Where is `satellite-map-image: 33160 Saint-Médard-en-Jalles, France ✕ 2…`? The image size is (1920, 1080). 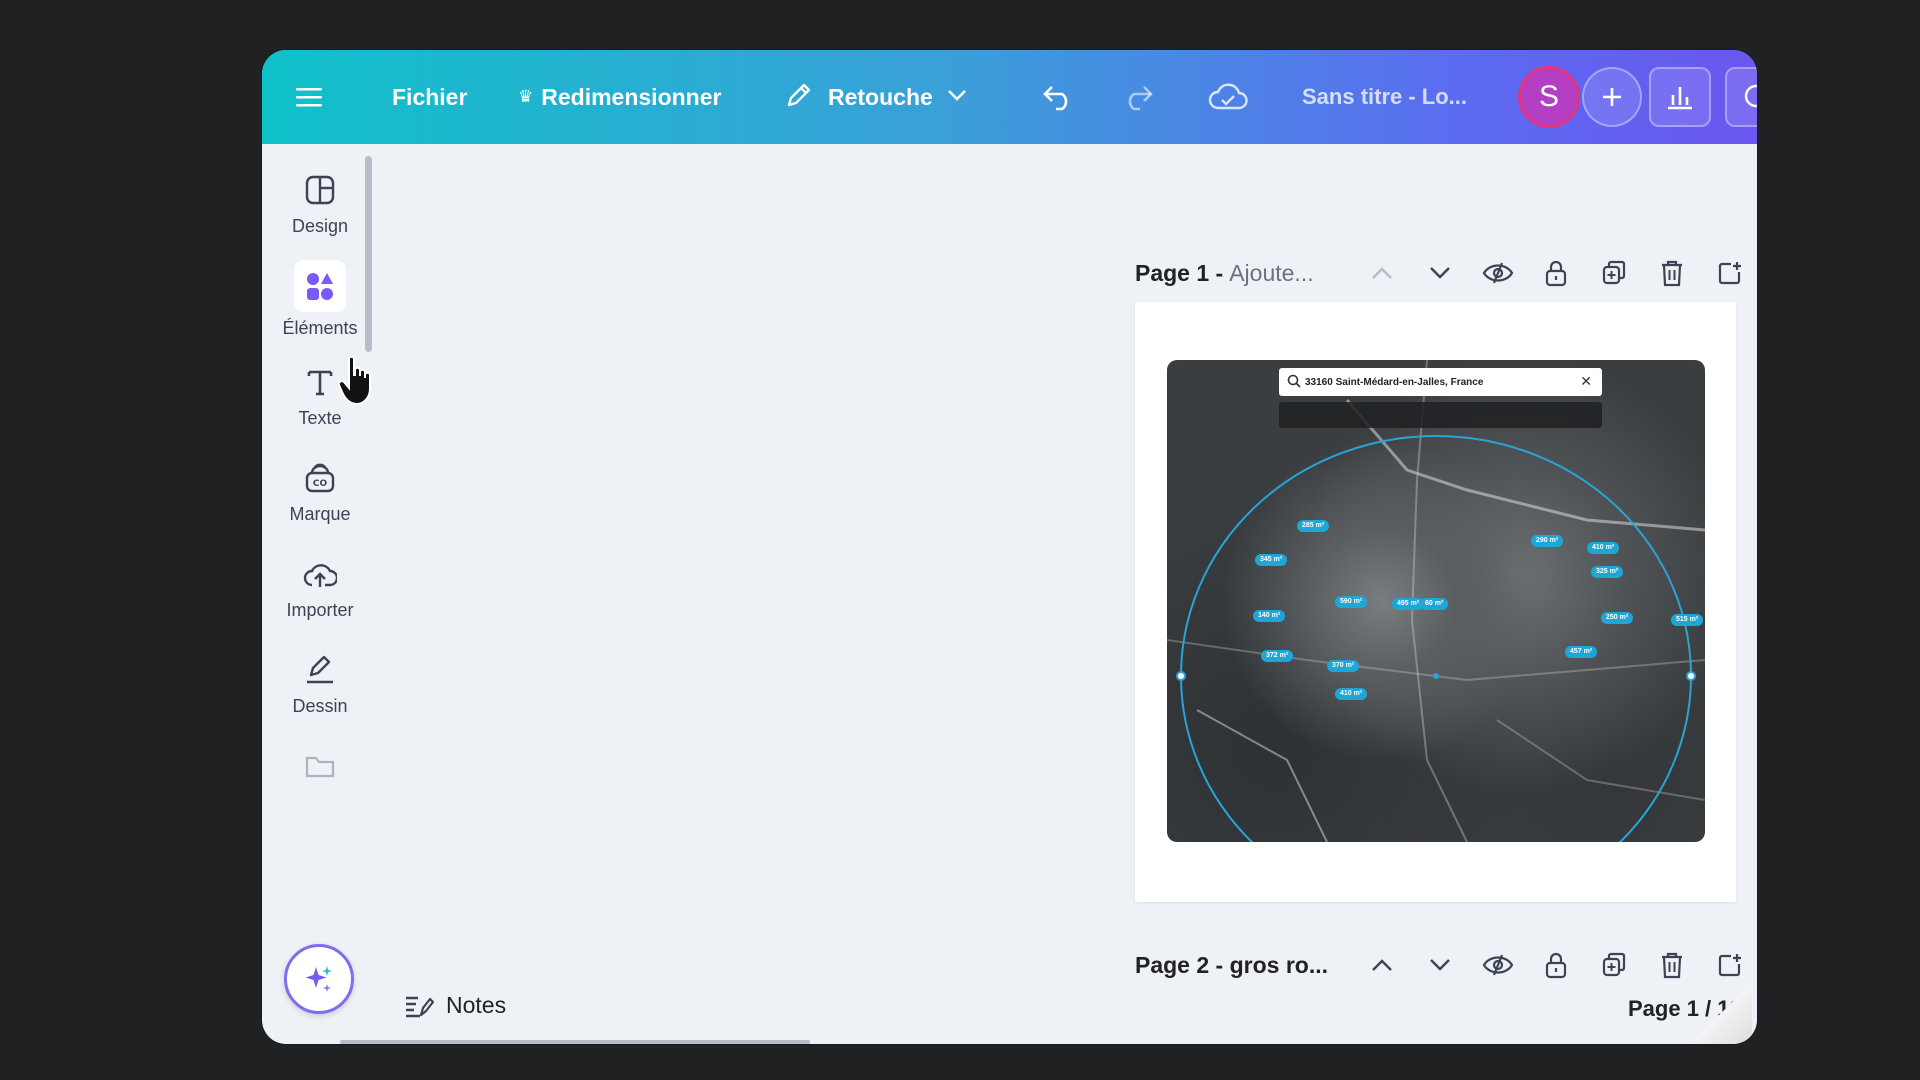
satellite-map-image: 33160 Saint-Médard-en-Jalles, France ✕ 2… is located at coordinates (1436, 601).